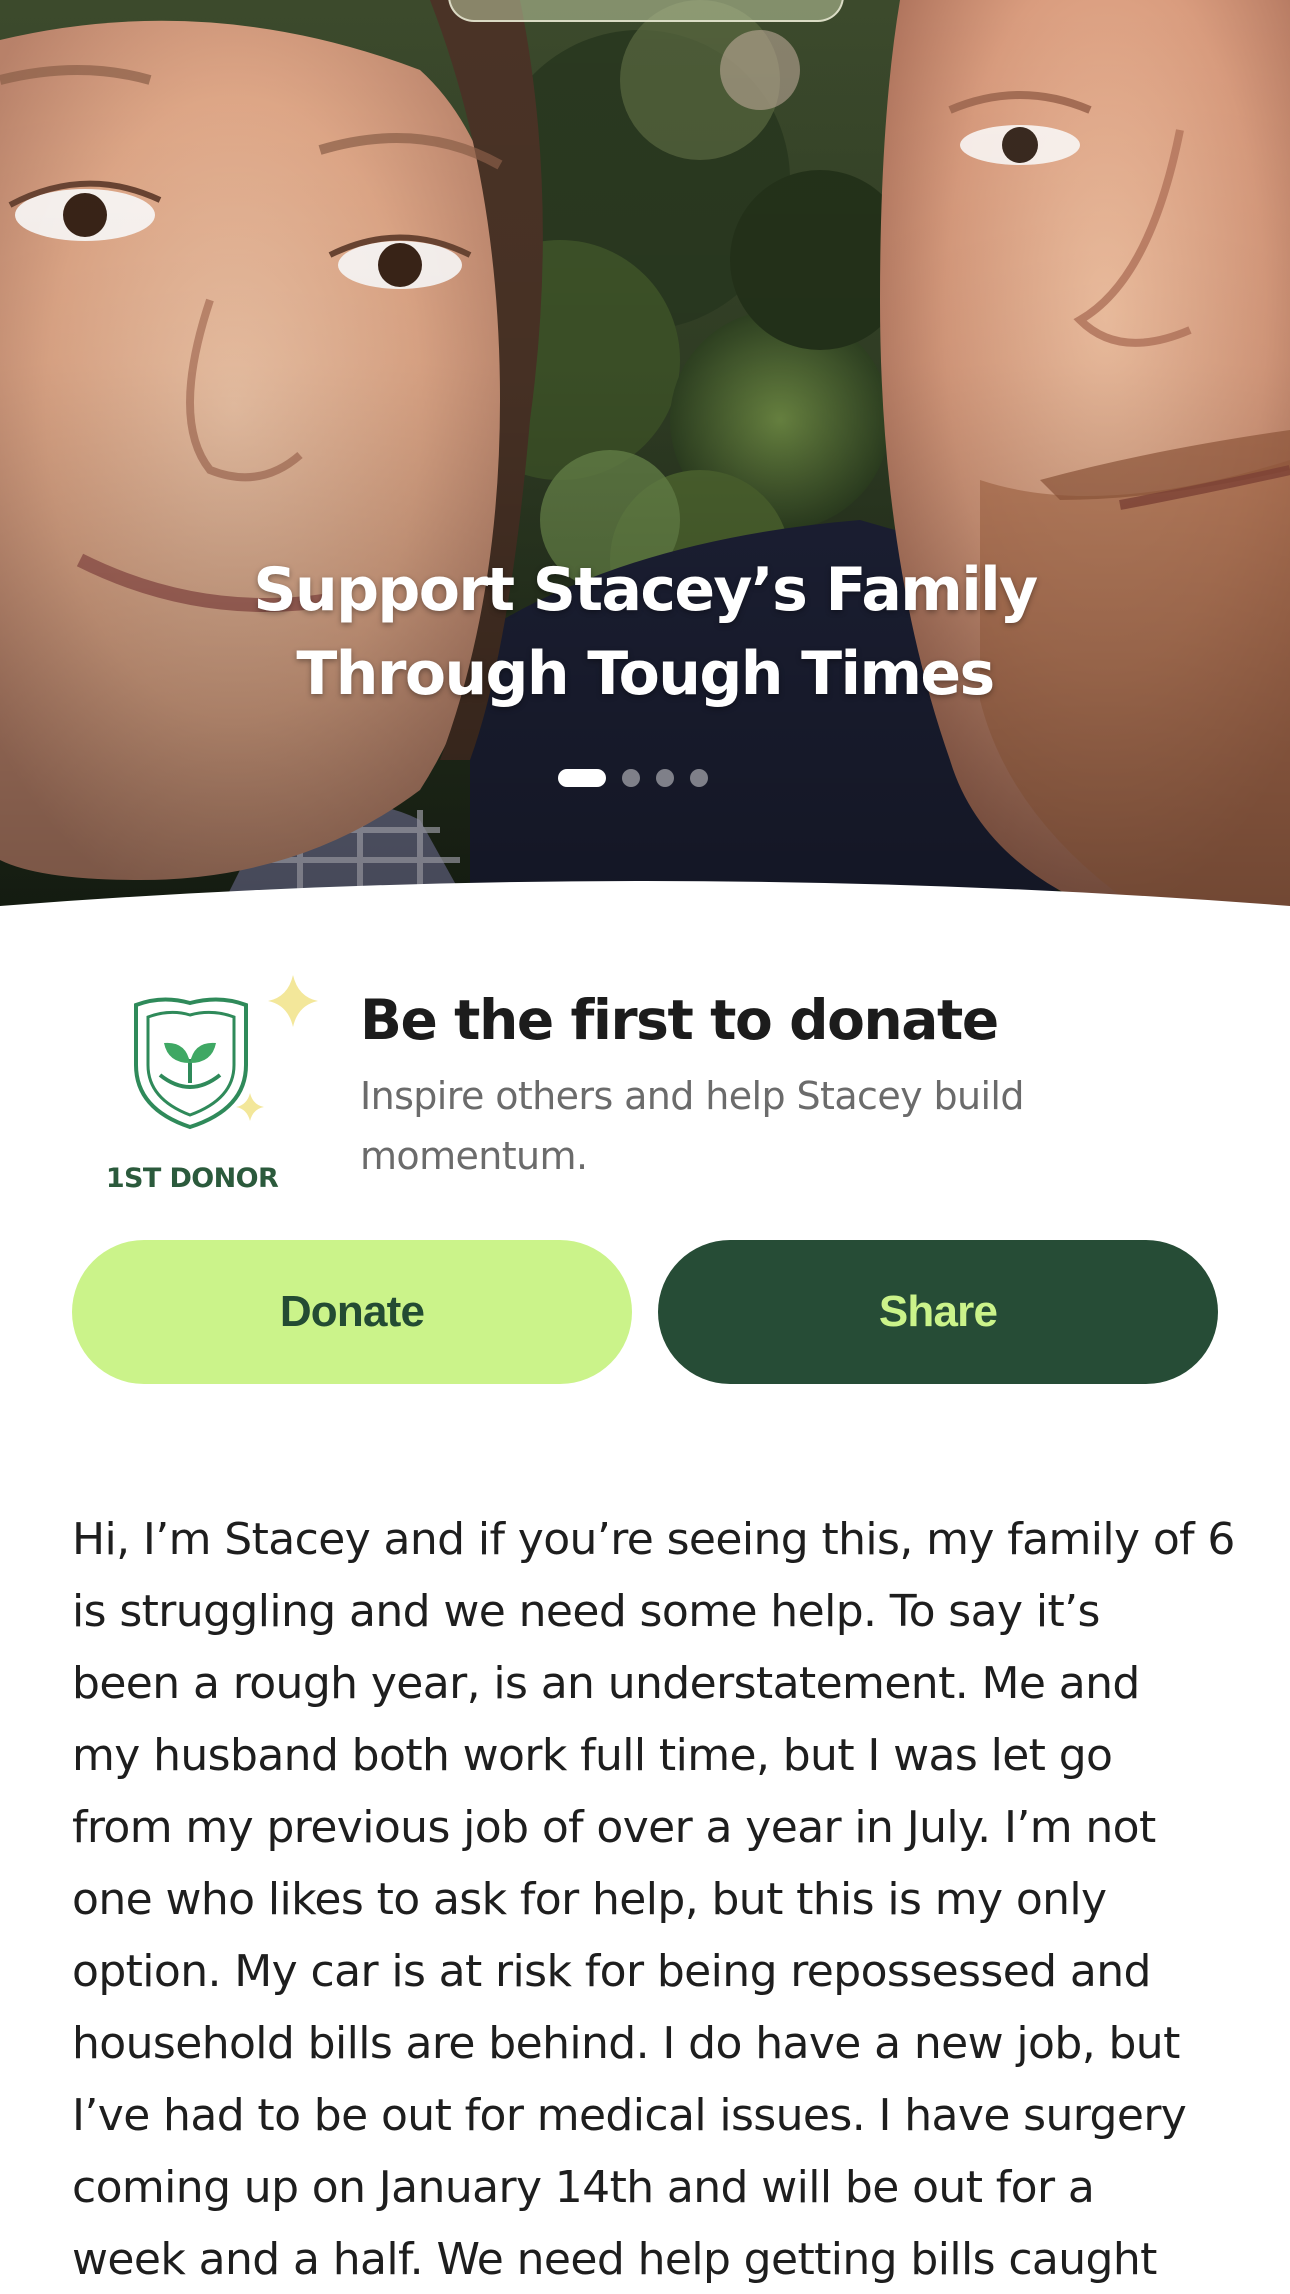 The width and height of the screenshot is (1290, 2294). Describe the element at coordinates (645, 895) in the screenshot. I see `hero-curve-divider` at that location.